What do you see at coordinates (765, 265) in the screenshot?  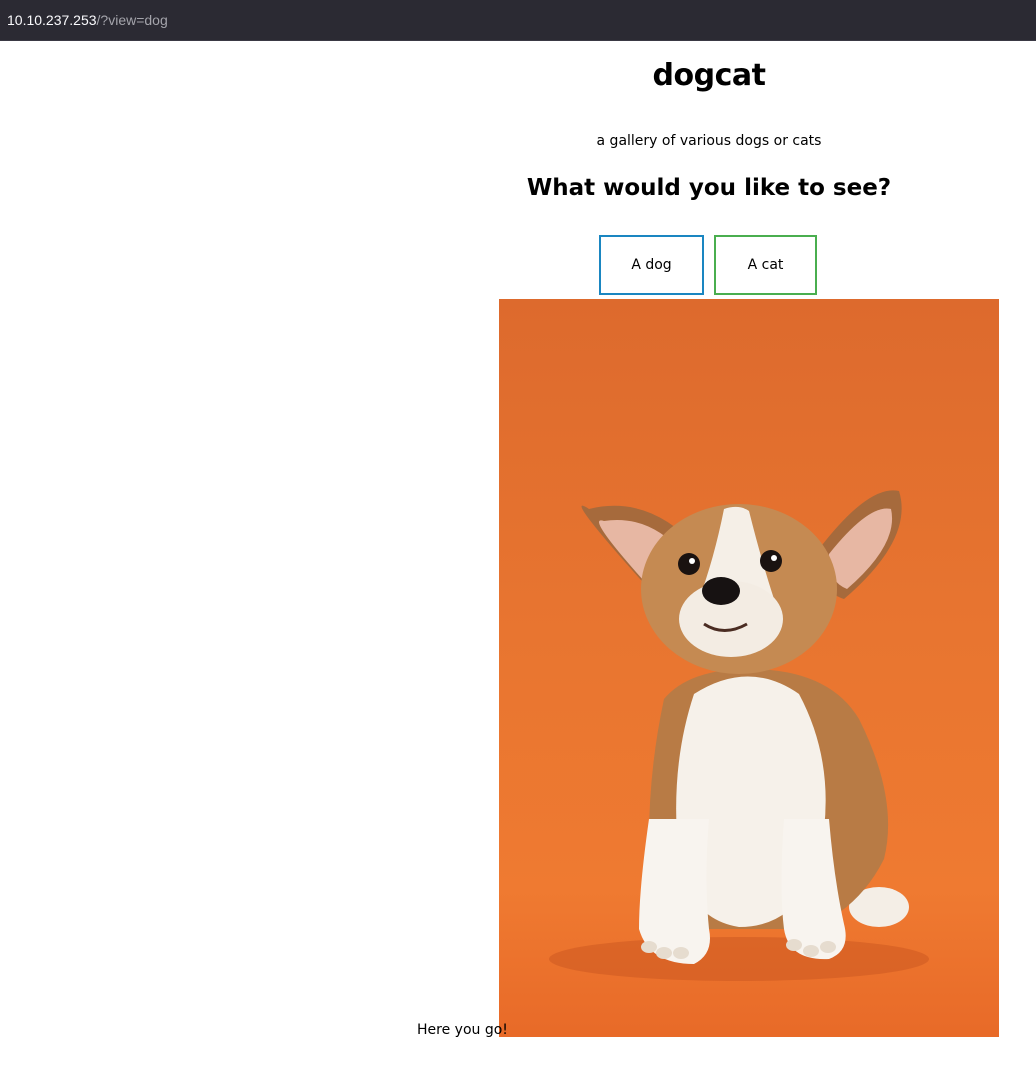 I see `cat-button: A cat` at bounding box center [765, 265].